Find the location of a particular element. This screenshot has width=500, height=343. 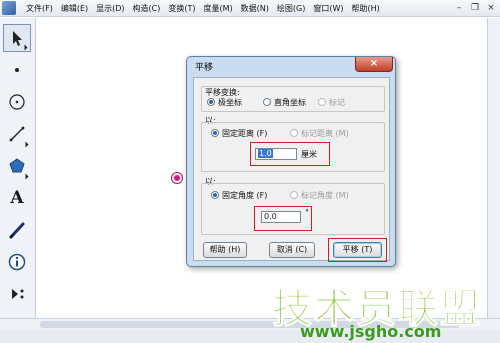

tool-panel: A is located at coordinates (18, 168).